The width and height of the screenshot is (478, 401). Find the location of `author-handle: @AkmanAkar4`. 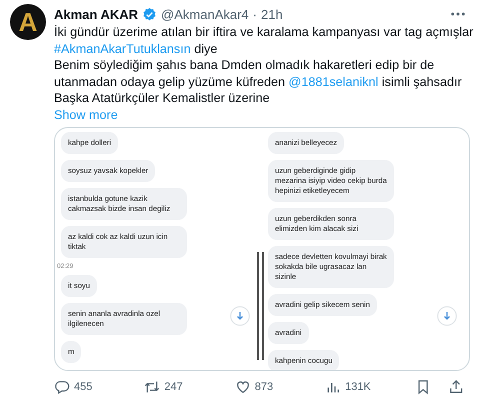

author-handle: @AkmanAkar4 is located at coordinates (205, 14).